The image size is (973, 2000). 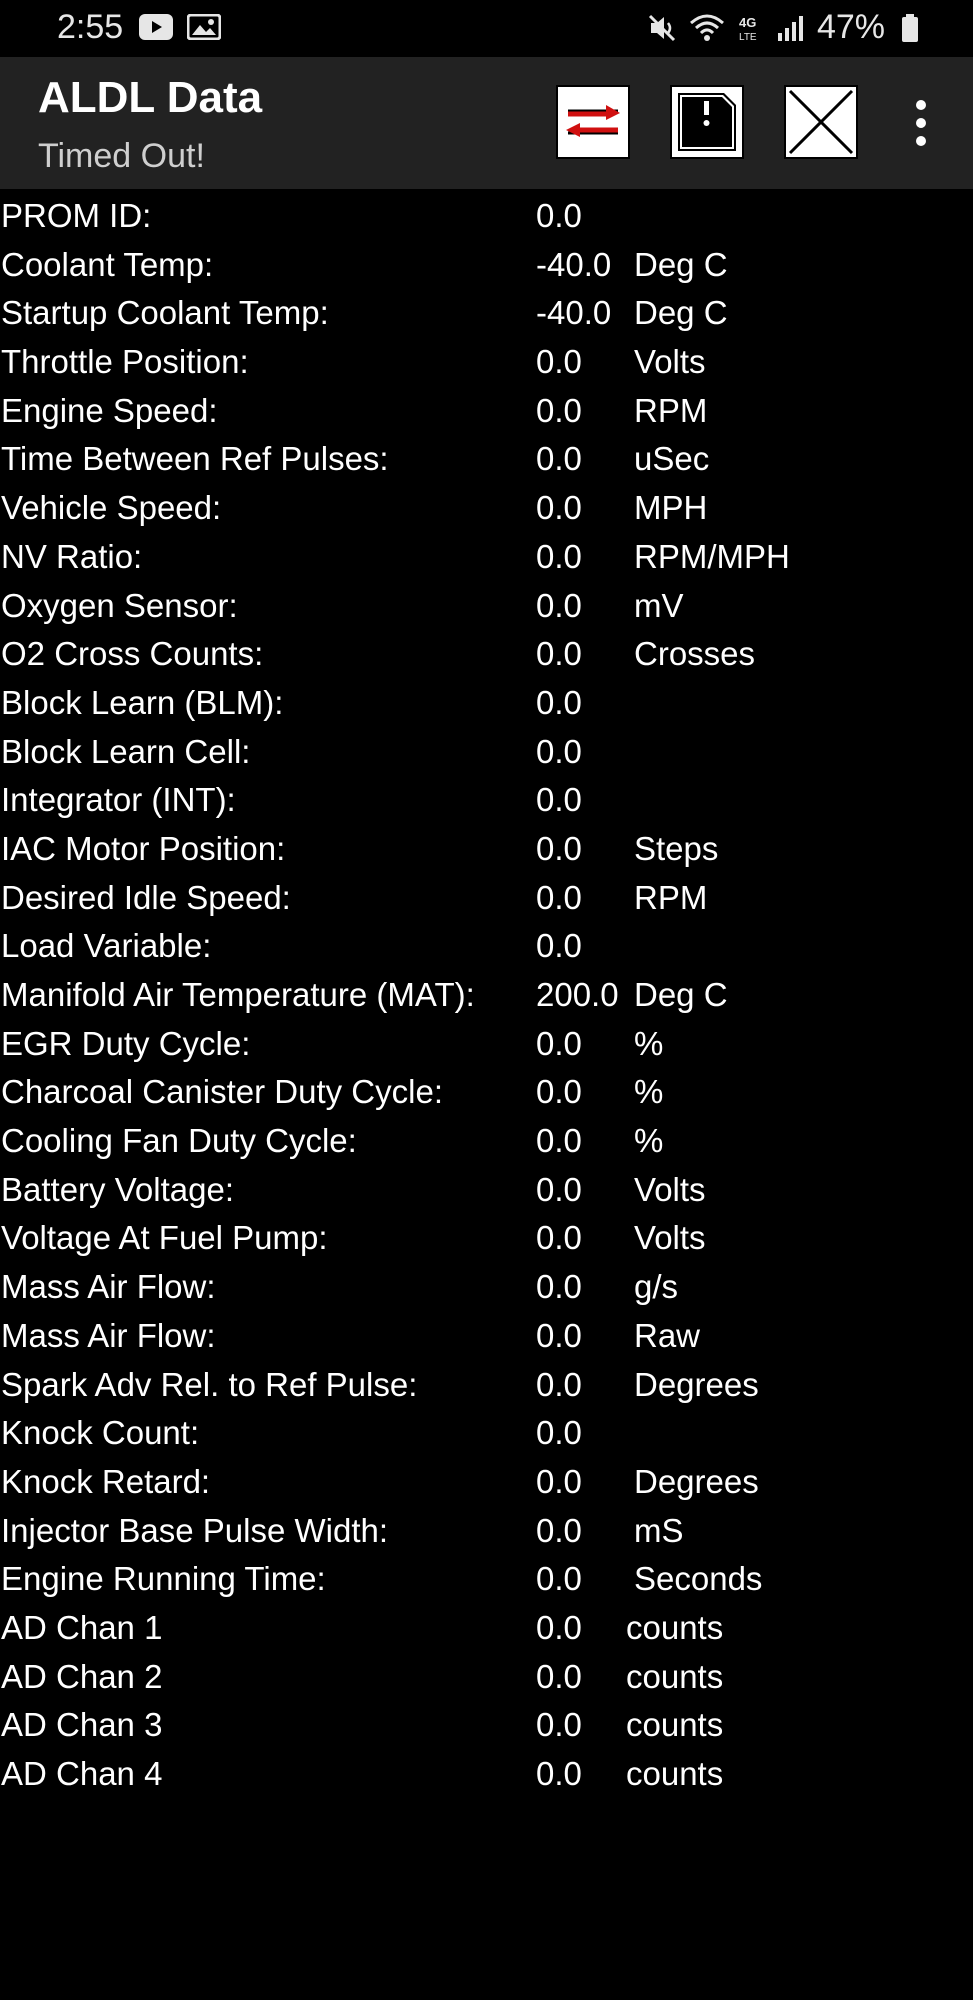 What do you see at coordinates (106, 946) in the screenshot?
I see `row-label: Load Variable:` at bounding box center [106, 946].